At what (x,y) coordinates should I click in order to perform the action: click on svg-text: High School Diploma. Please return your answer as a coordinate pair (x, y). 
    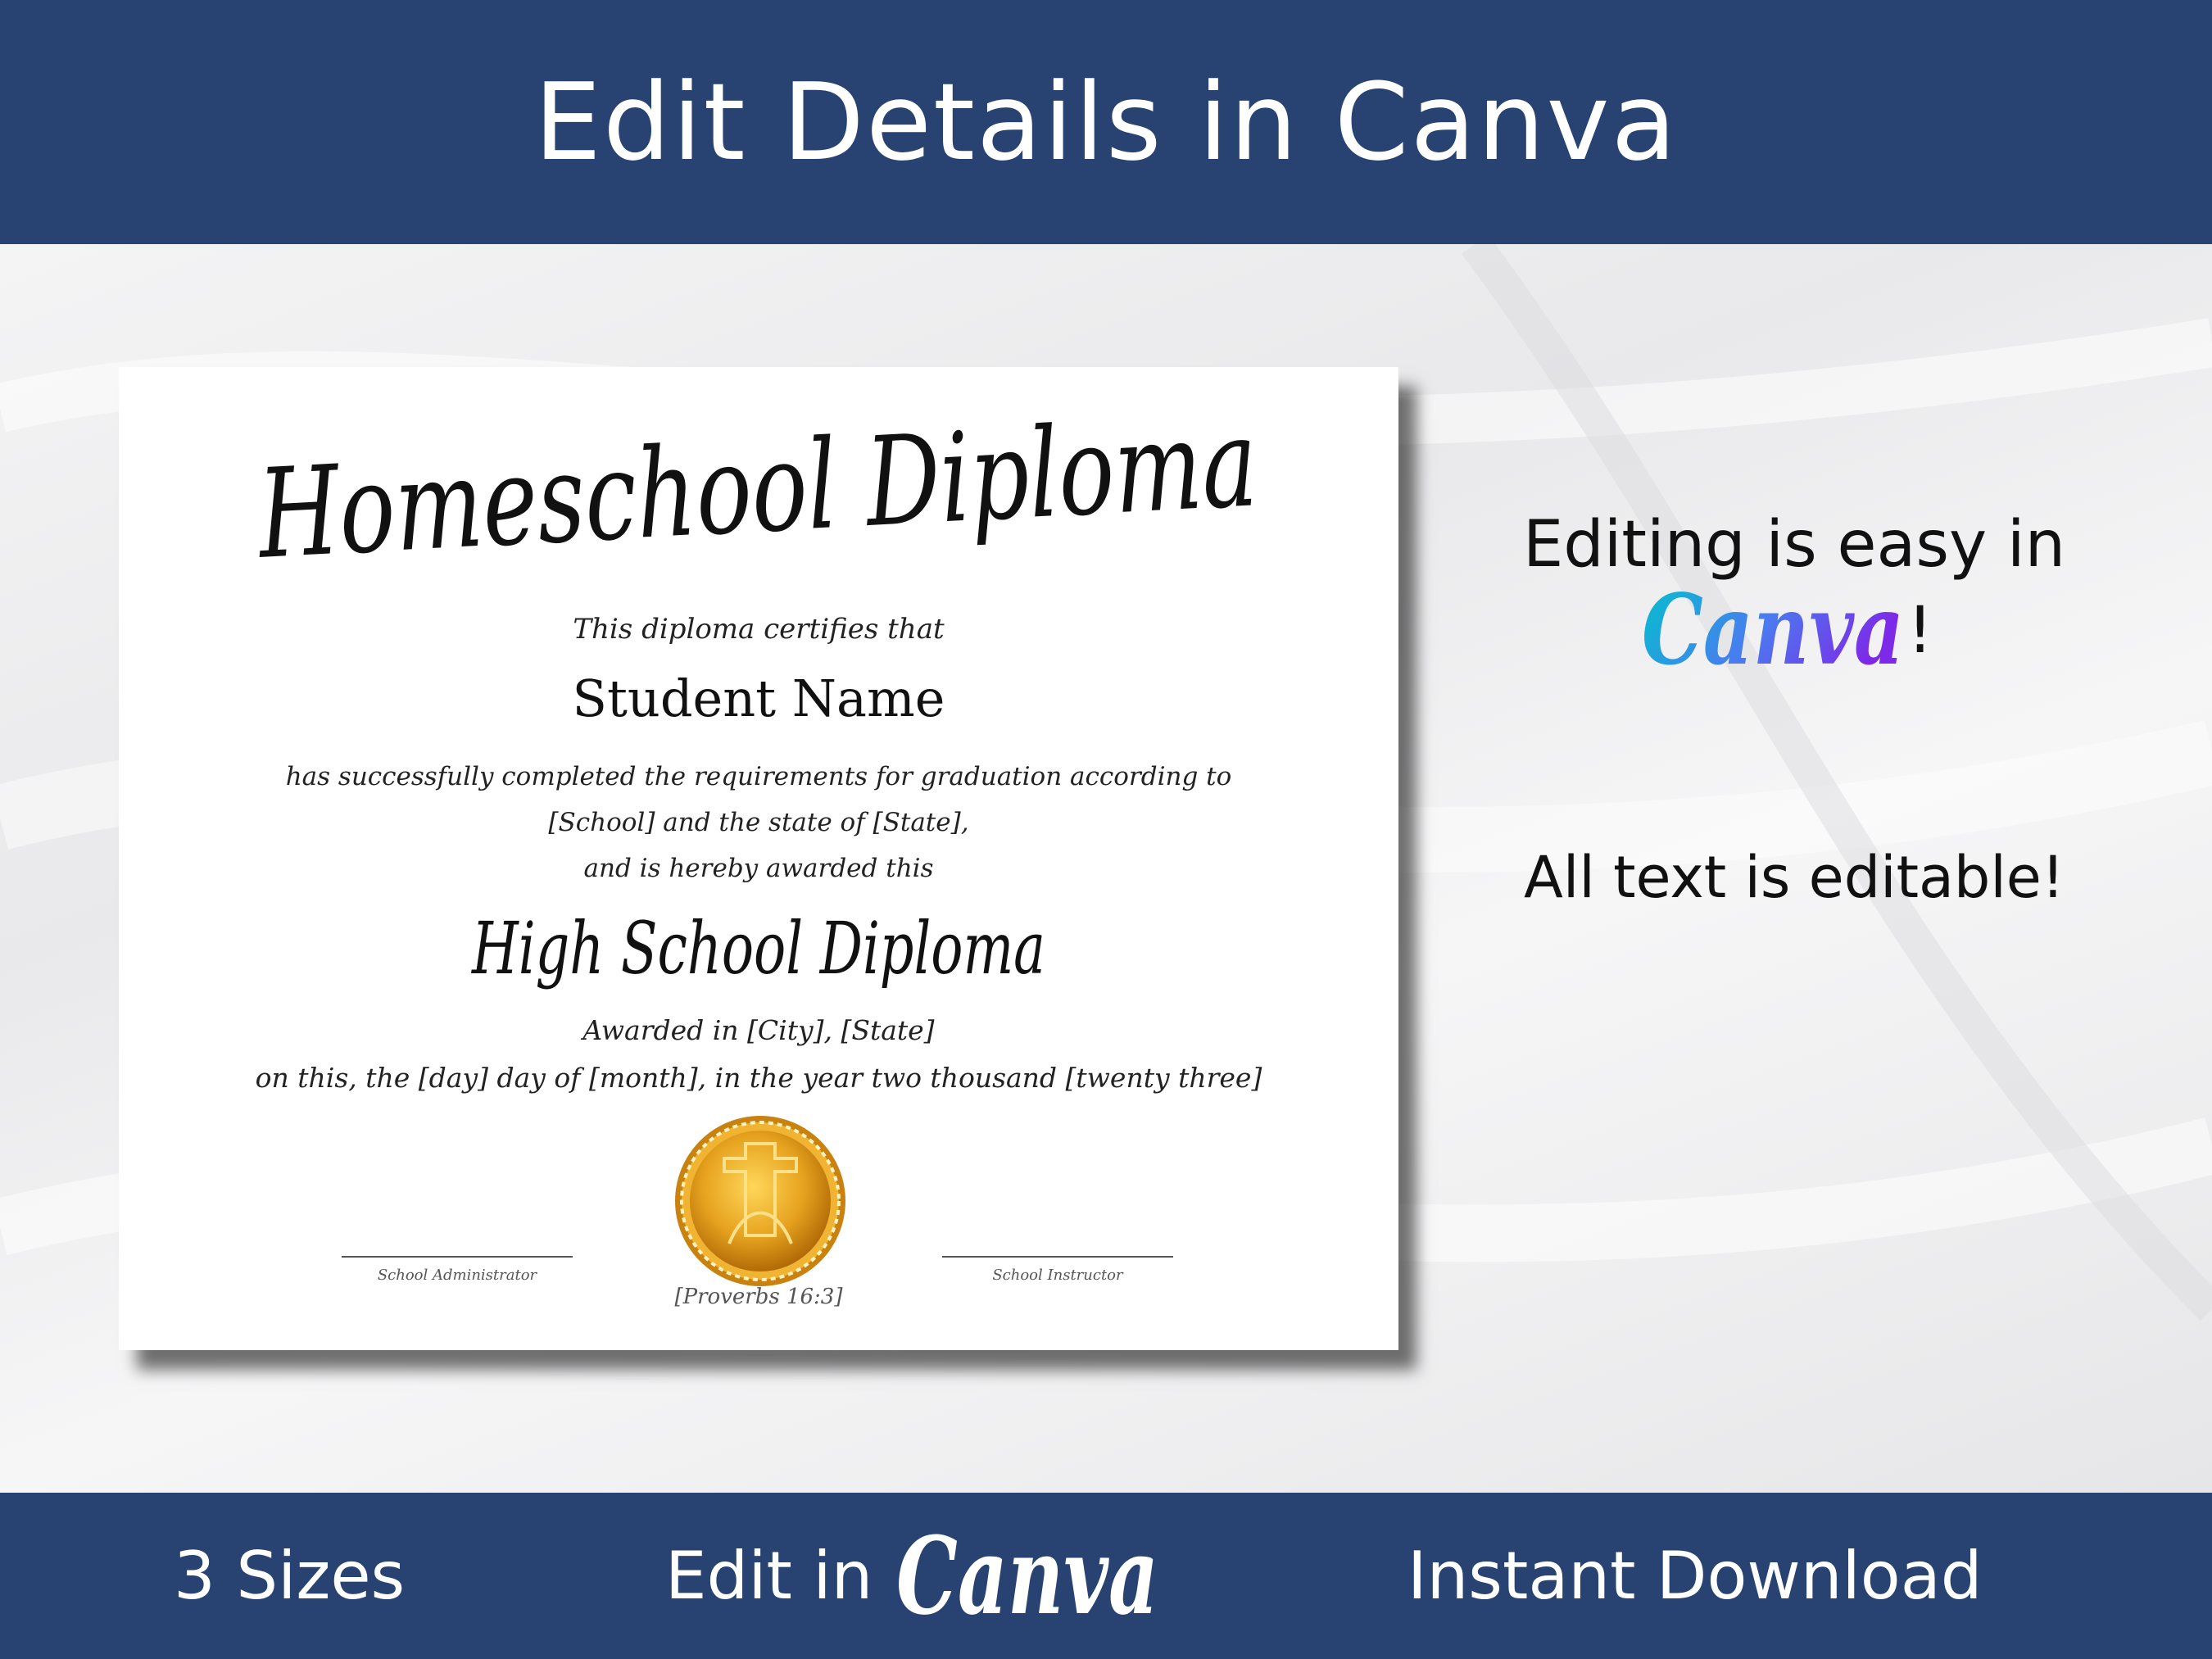
    Looking at the image, I should click on (758, 948).